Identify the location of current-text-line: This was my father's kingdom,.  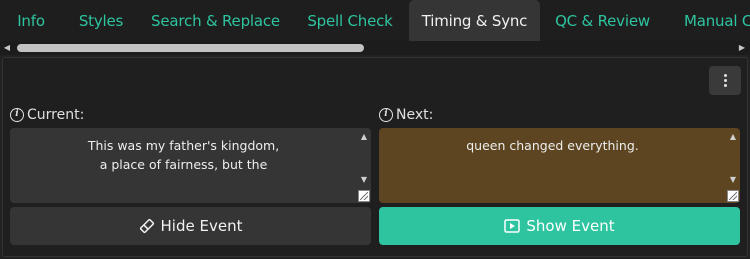
(183, 145).